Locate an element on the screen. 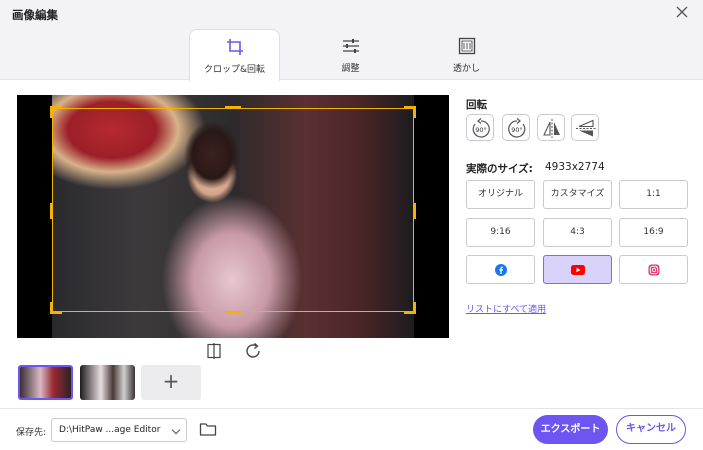 Image resolution: width=703 pixels, height=450 pixels. actual-size-value: 4933x2774 is located at coordinates (575, 167).